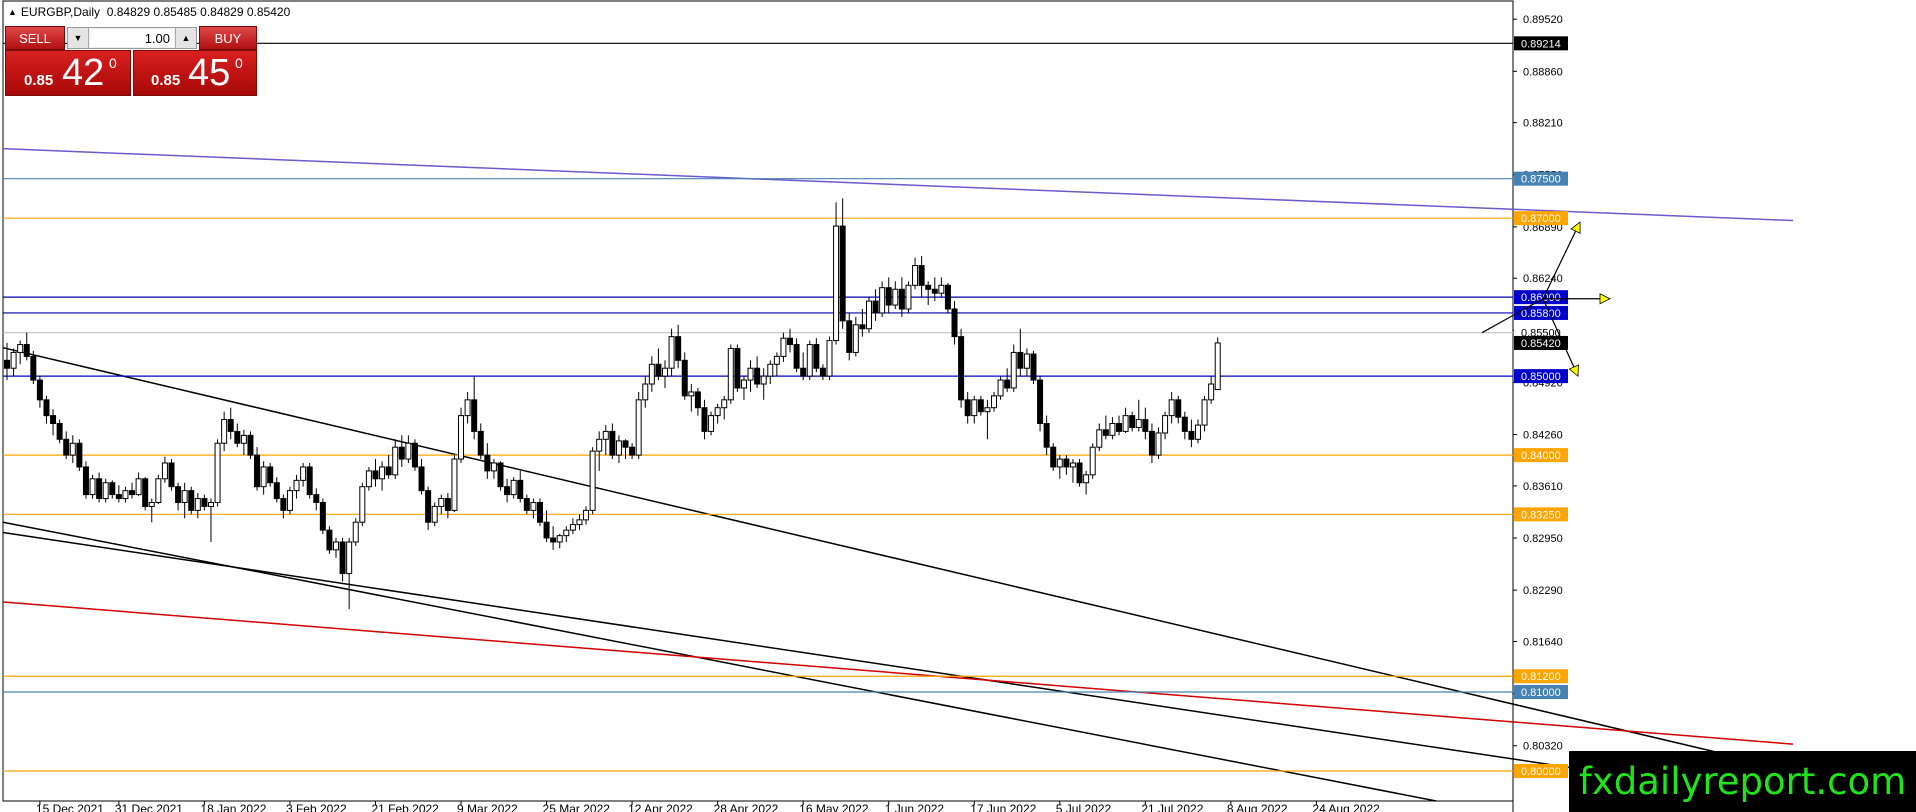 This screenshot has width=1916, height=812. Describe the element at coordinates (1543, 539) in the screenshot. I see `price-tick-label: 0.82950` at that location.